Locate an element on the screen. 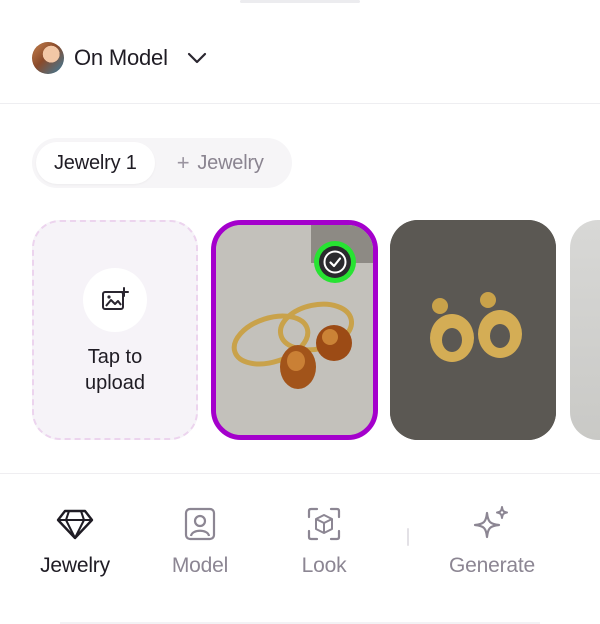  nav-separator is located at coordinates (408, 537).